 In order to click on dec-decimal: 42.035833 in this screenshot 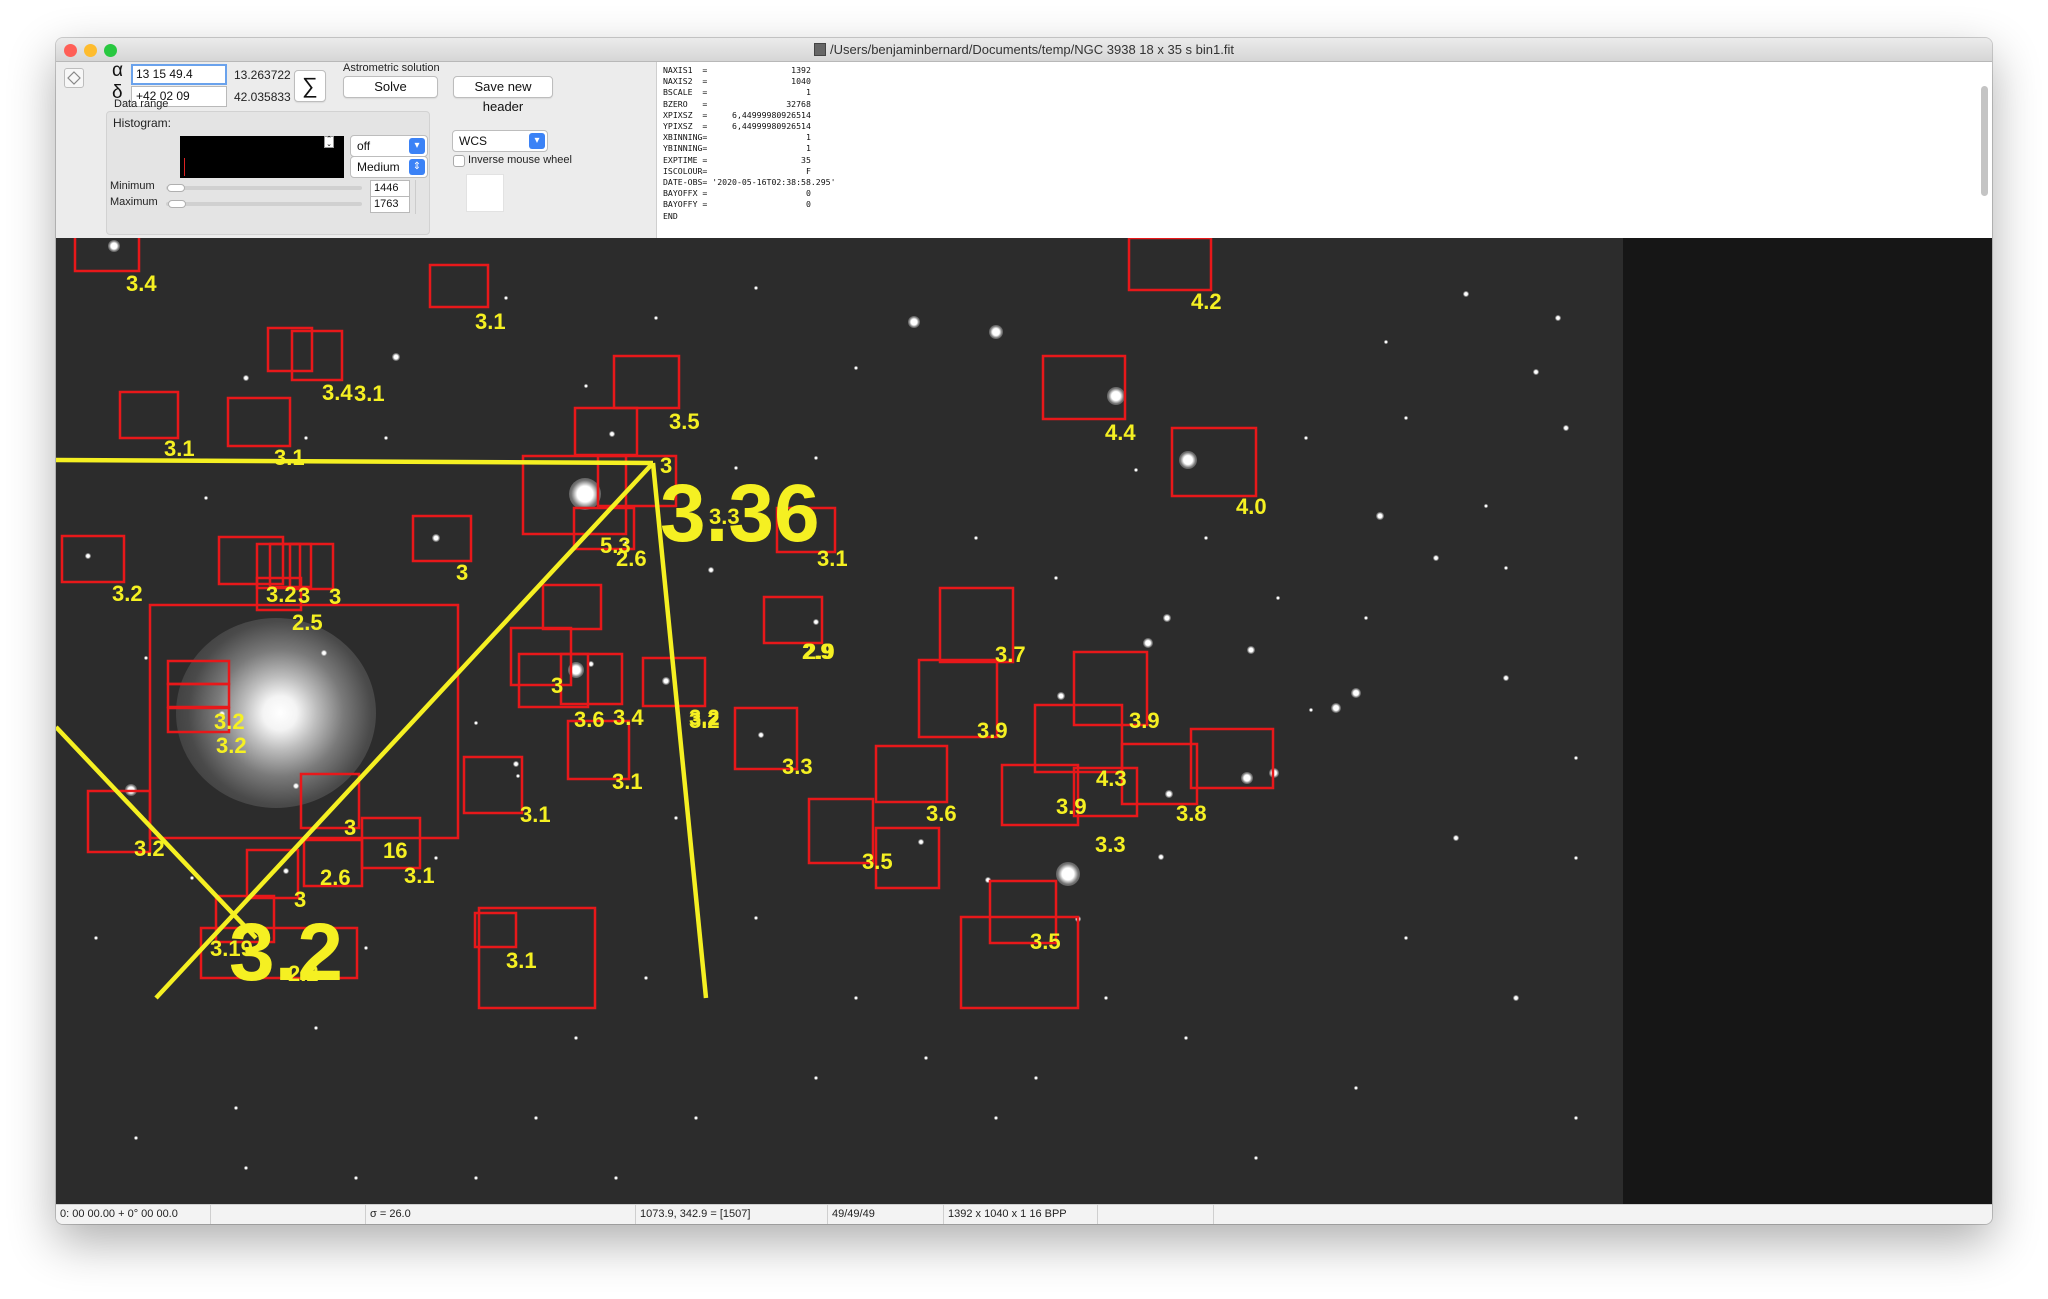, I will do `click(262, 97)`.